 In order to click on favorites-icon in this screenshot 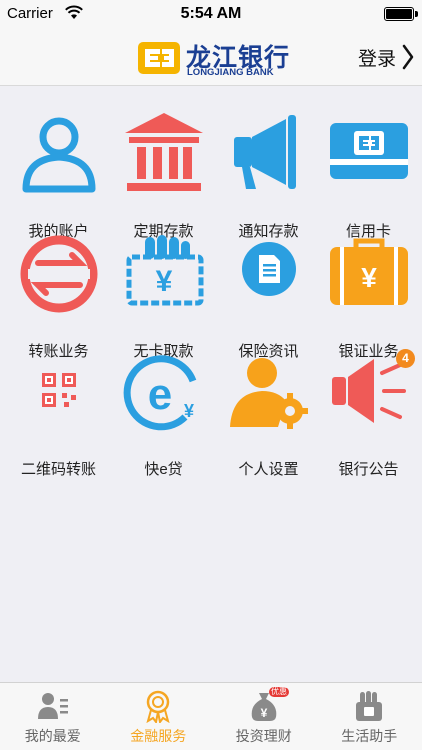, I will do `click(52, 706)`.